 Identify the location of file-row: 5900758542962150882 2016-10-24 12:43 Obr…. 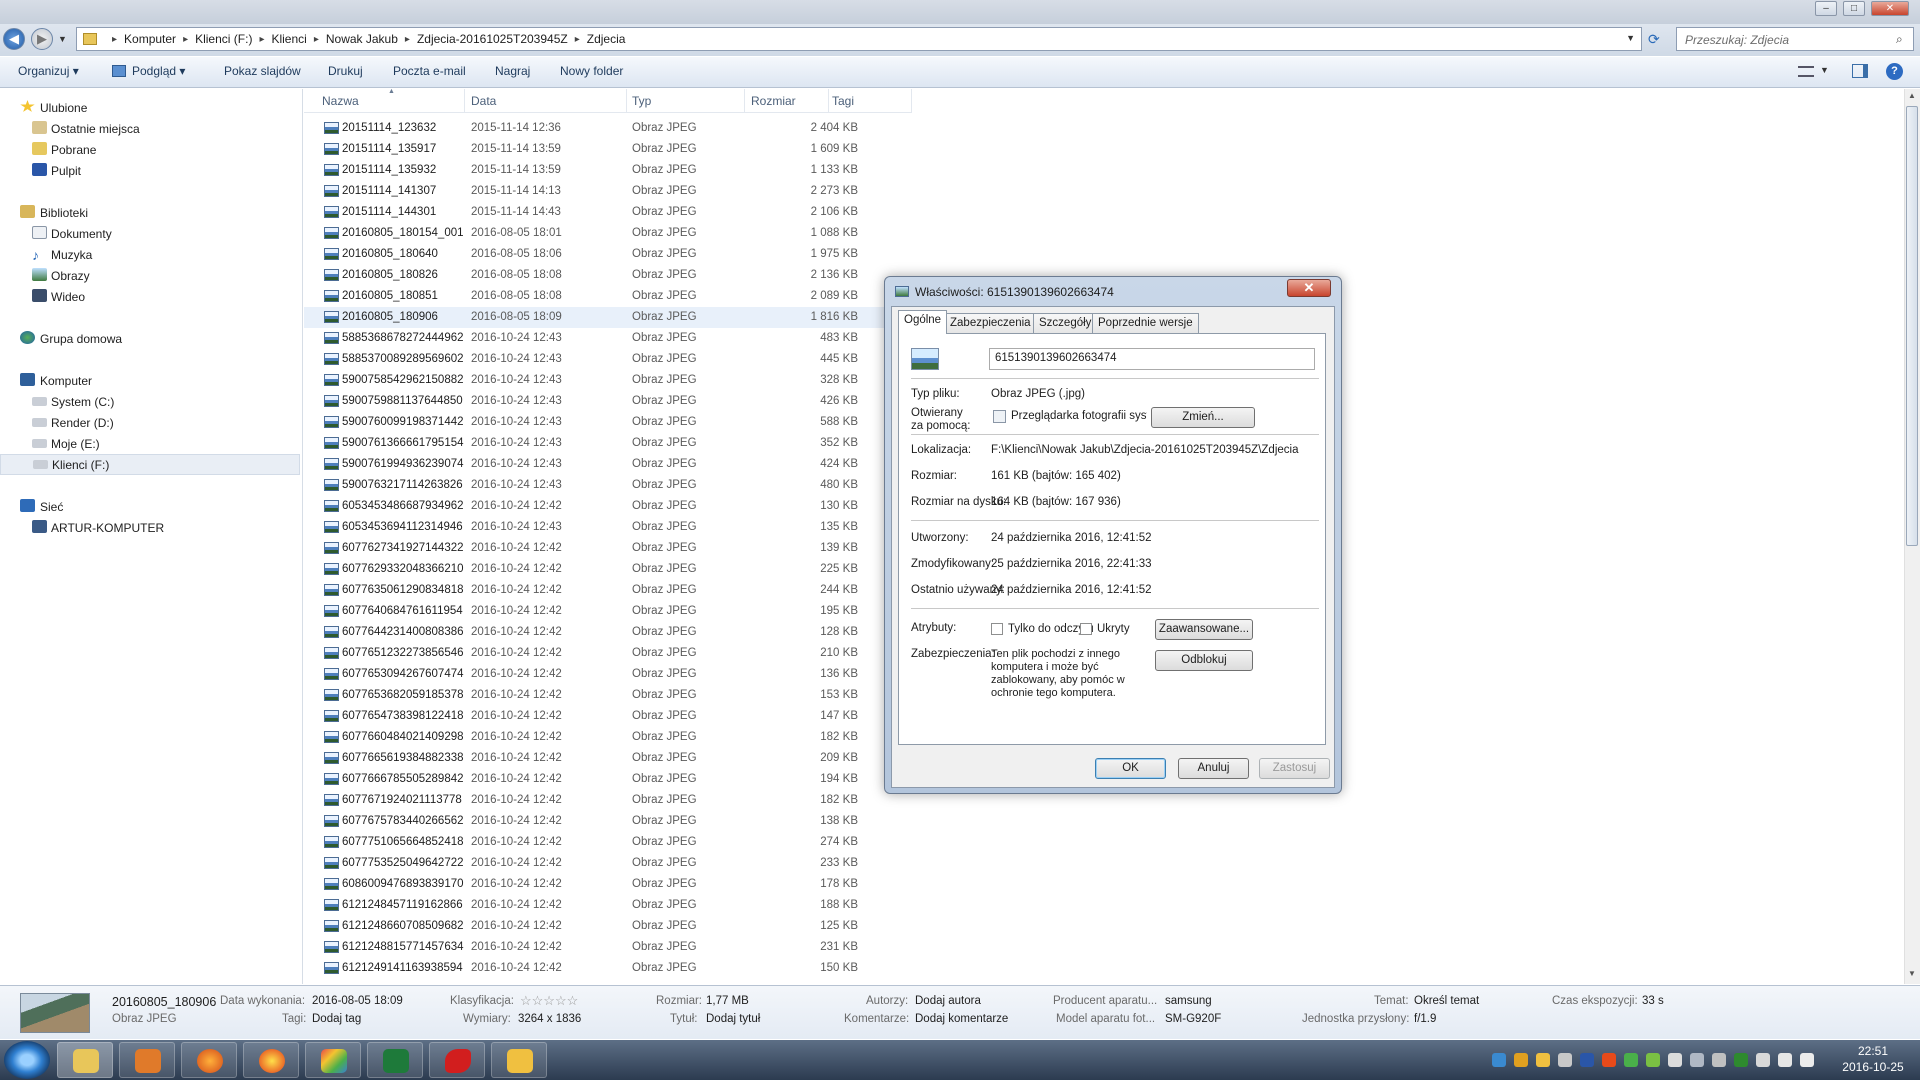
(609, 380).